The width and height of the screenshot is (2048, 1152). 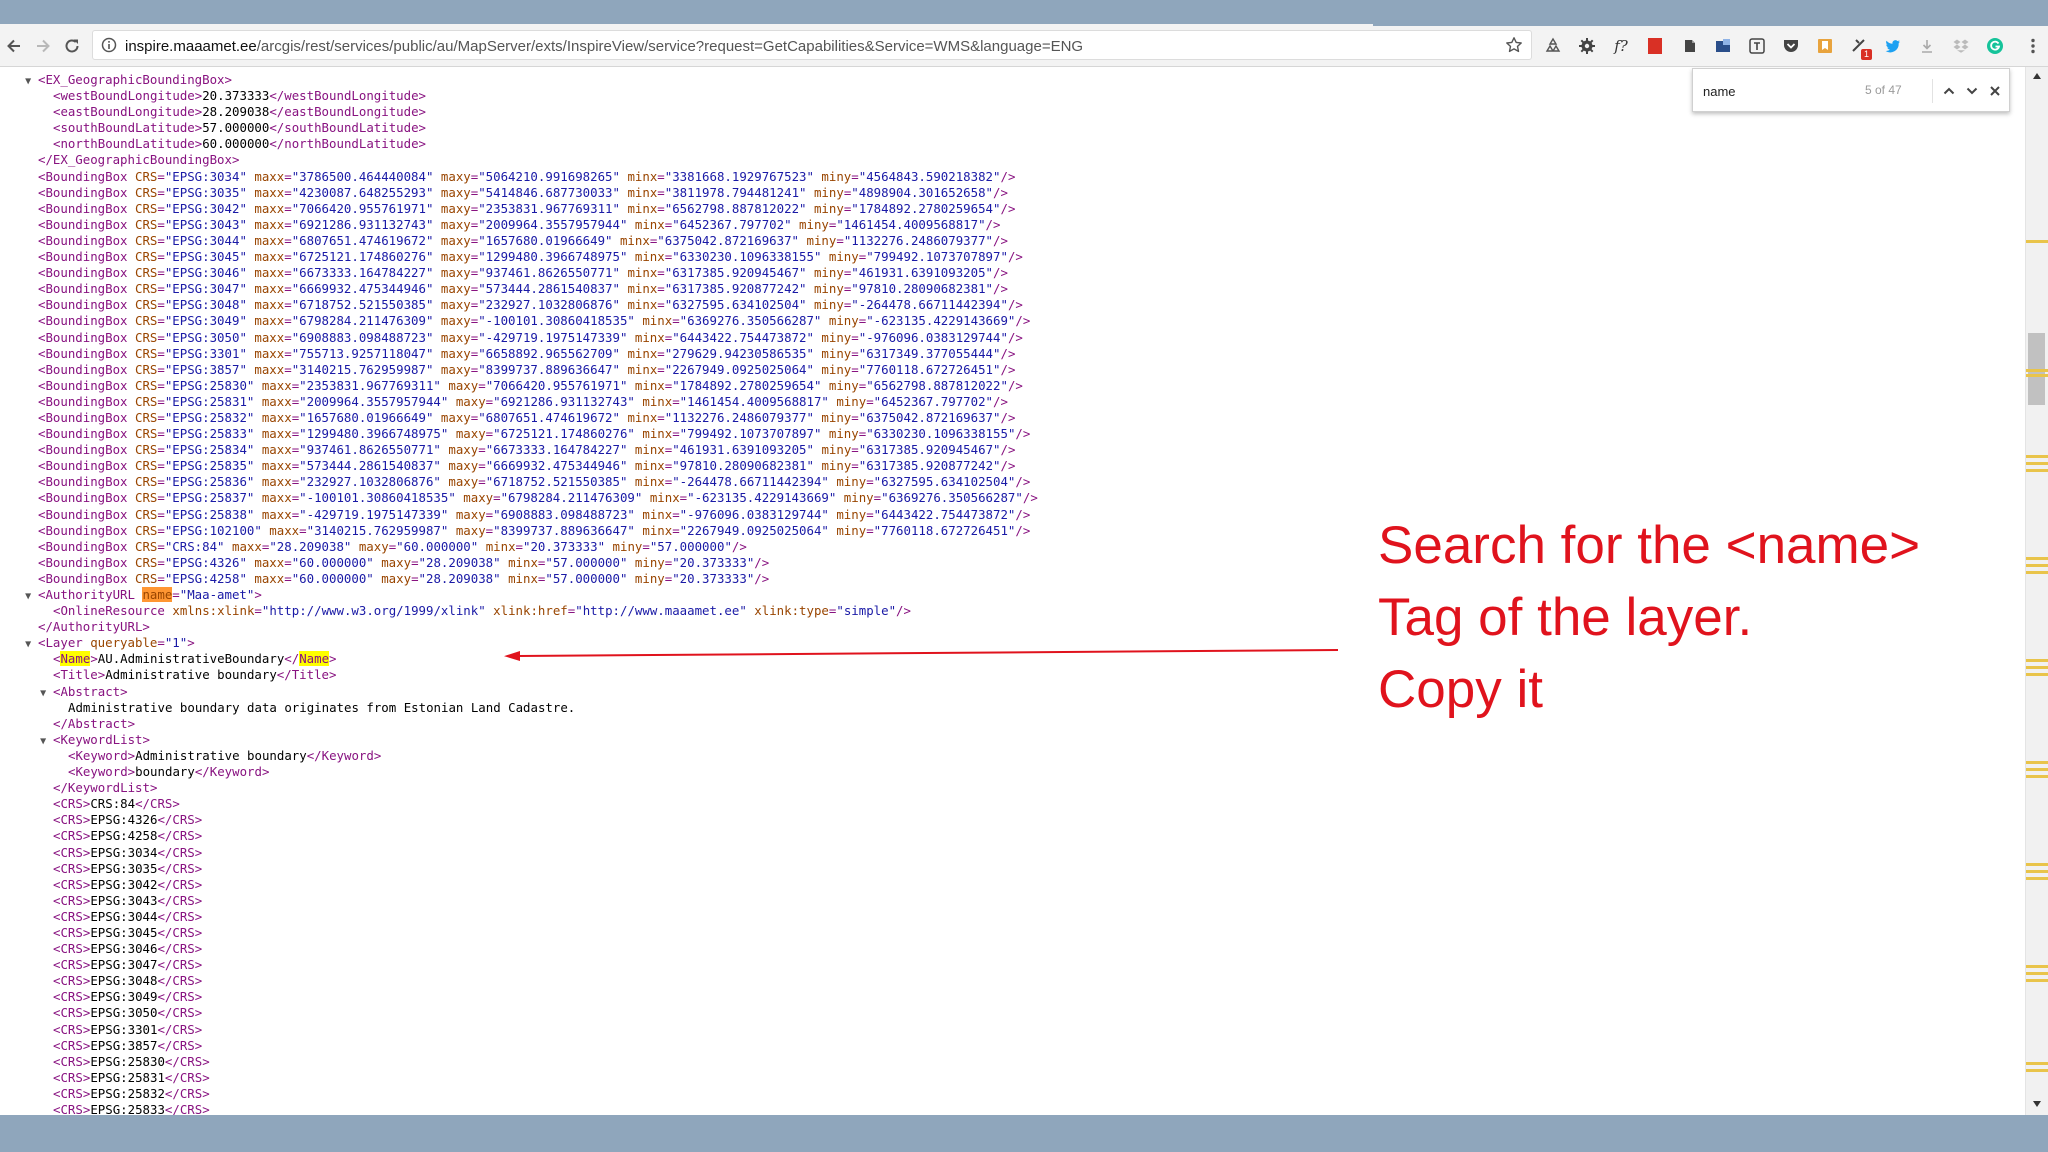 I want to click on forward-button, so click(x=43, y=46).